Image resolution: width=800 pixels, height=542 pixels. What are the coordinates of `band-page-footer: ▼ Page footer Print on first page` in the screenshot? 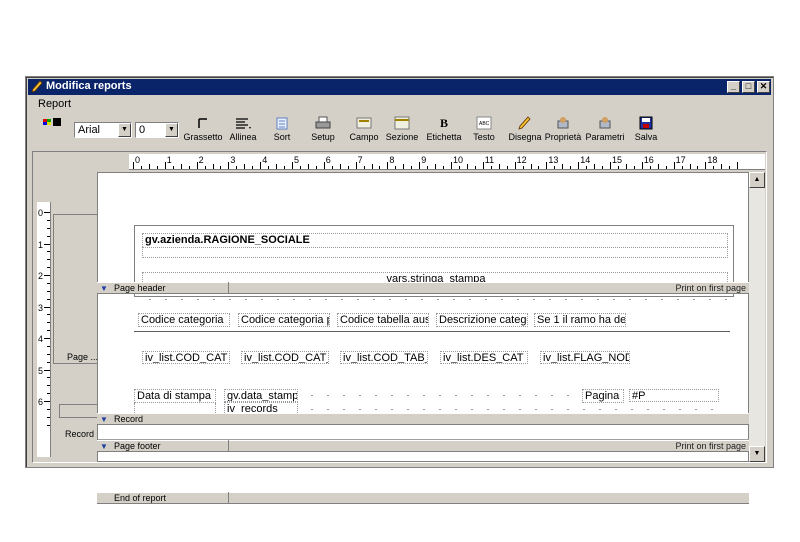 It's located at (423, 446).